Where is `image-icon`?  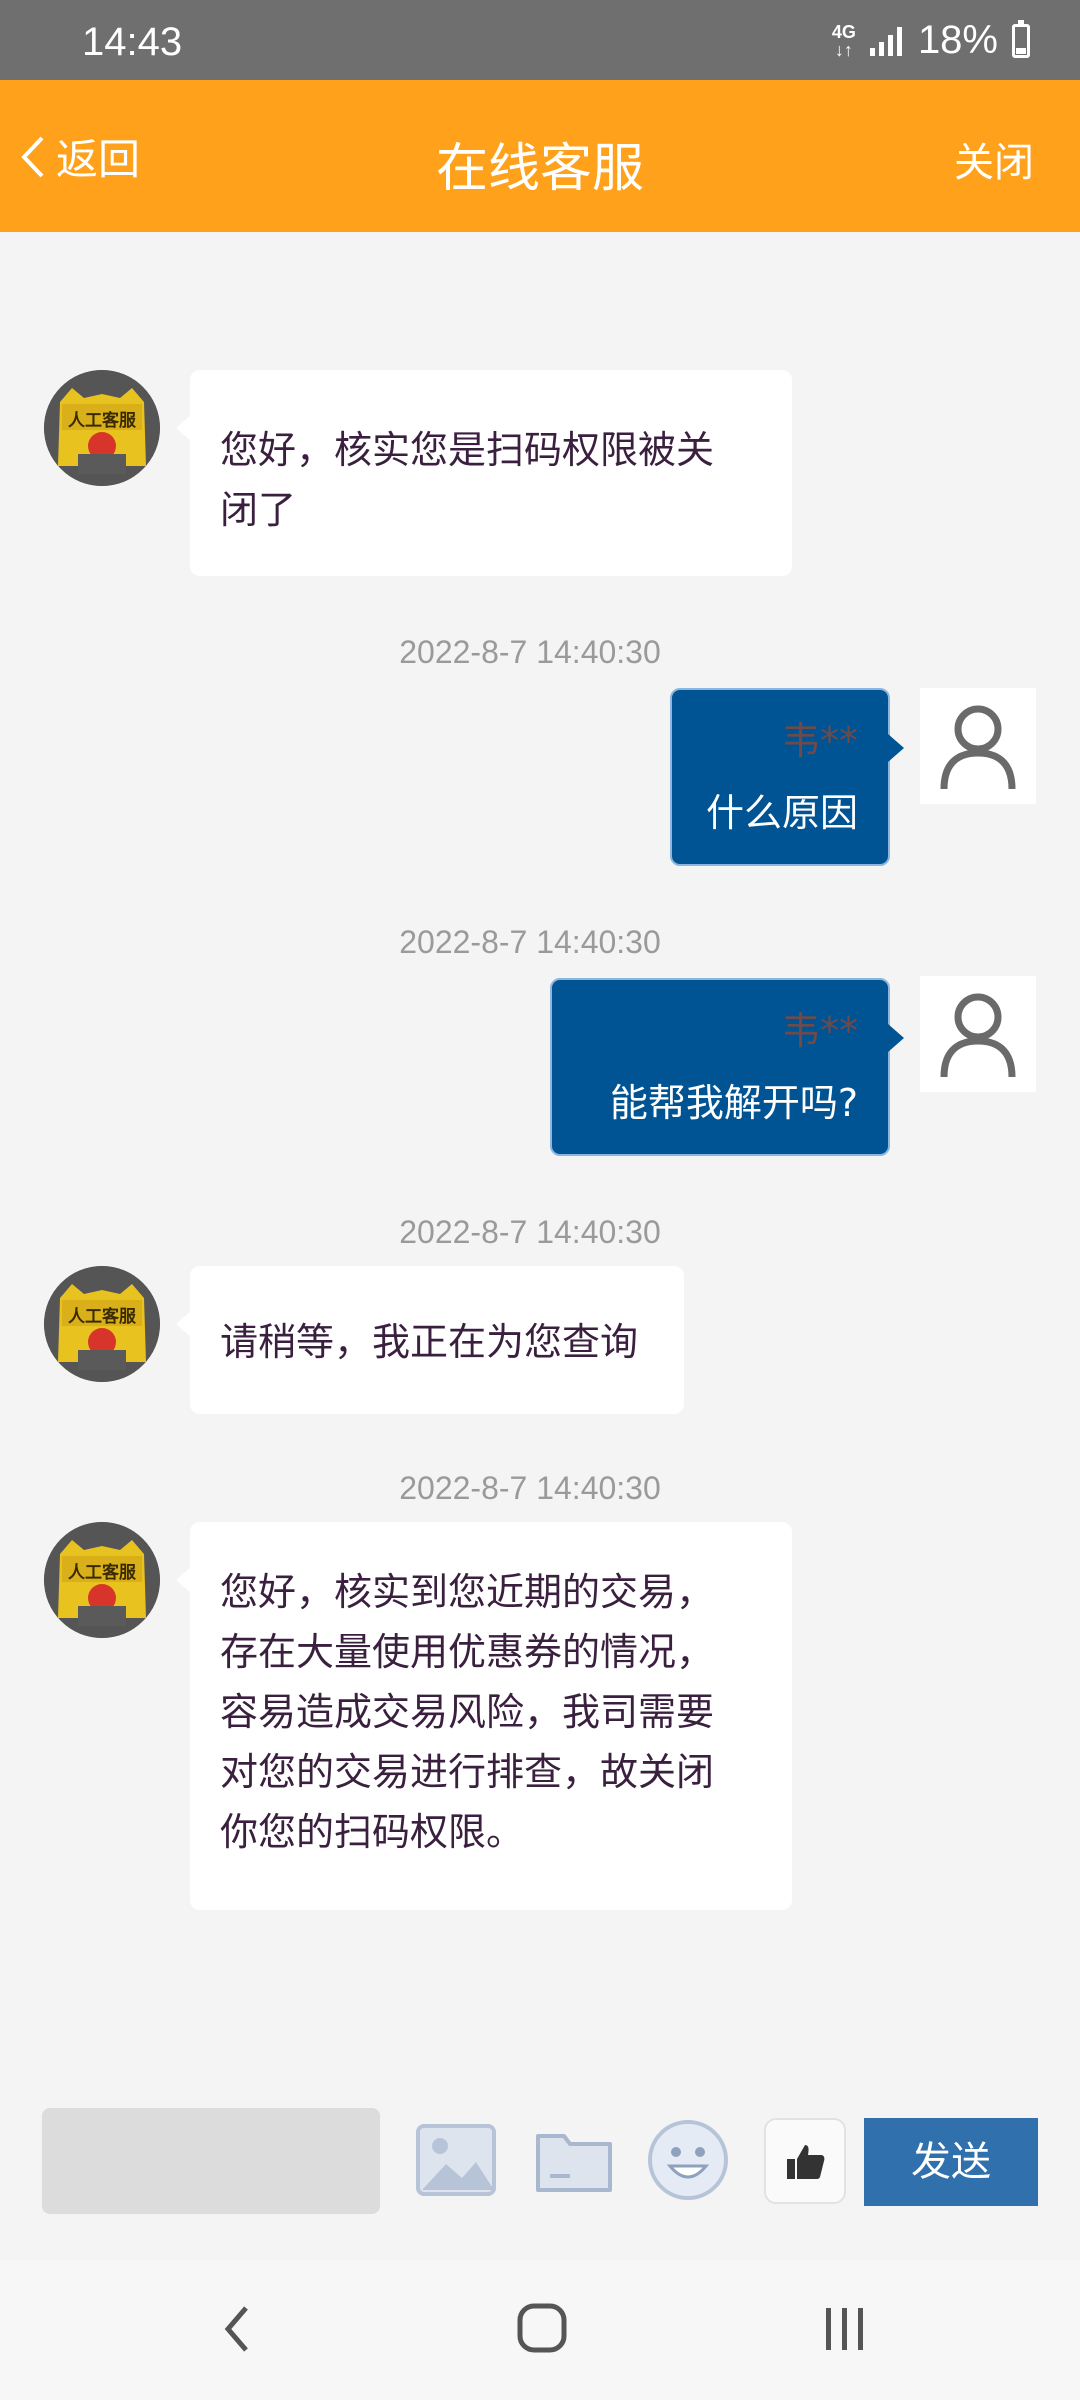
image-icon is located at coordinates (456, 2160).